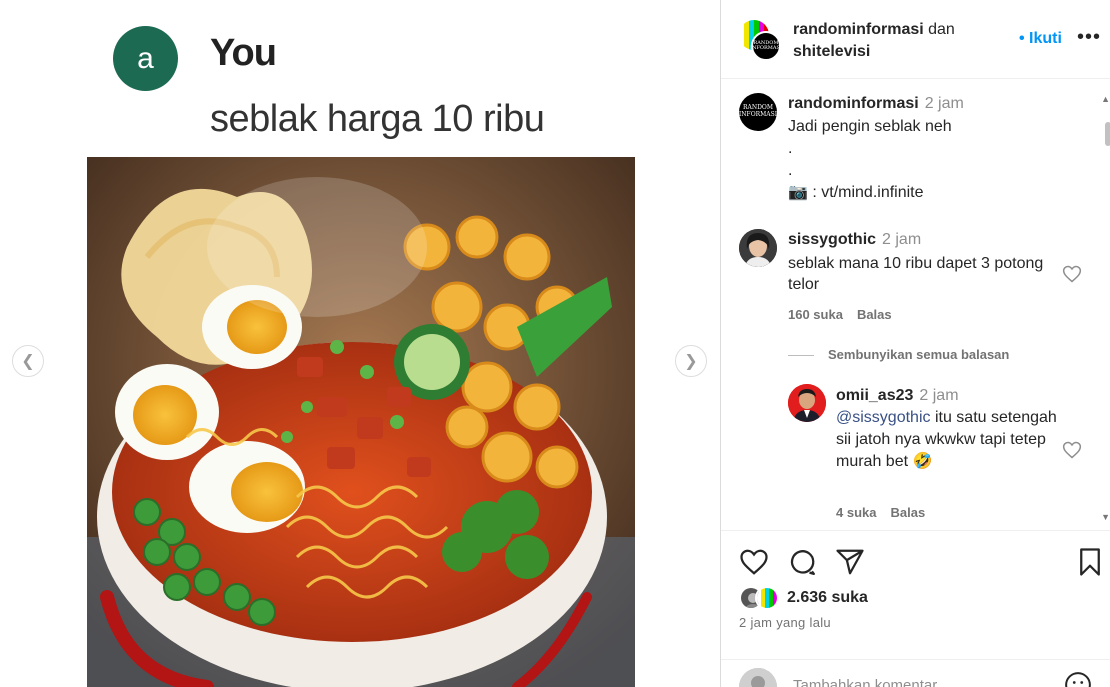 This screenshot has height=687, width=1110. What do you see at coordinates (856, 512) in the screenshot?
I see `reply-likes: 4 suka` at bounding box center [856, 512].